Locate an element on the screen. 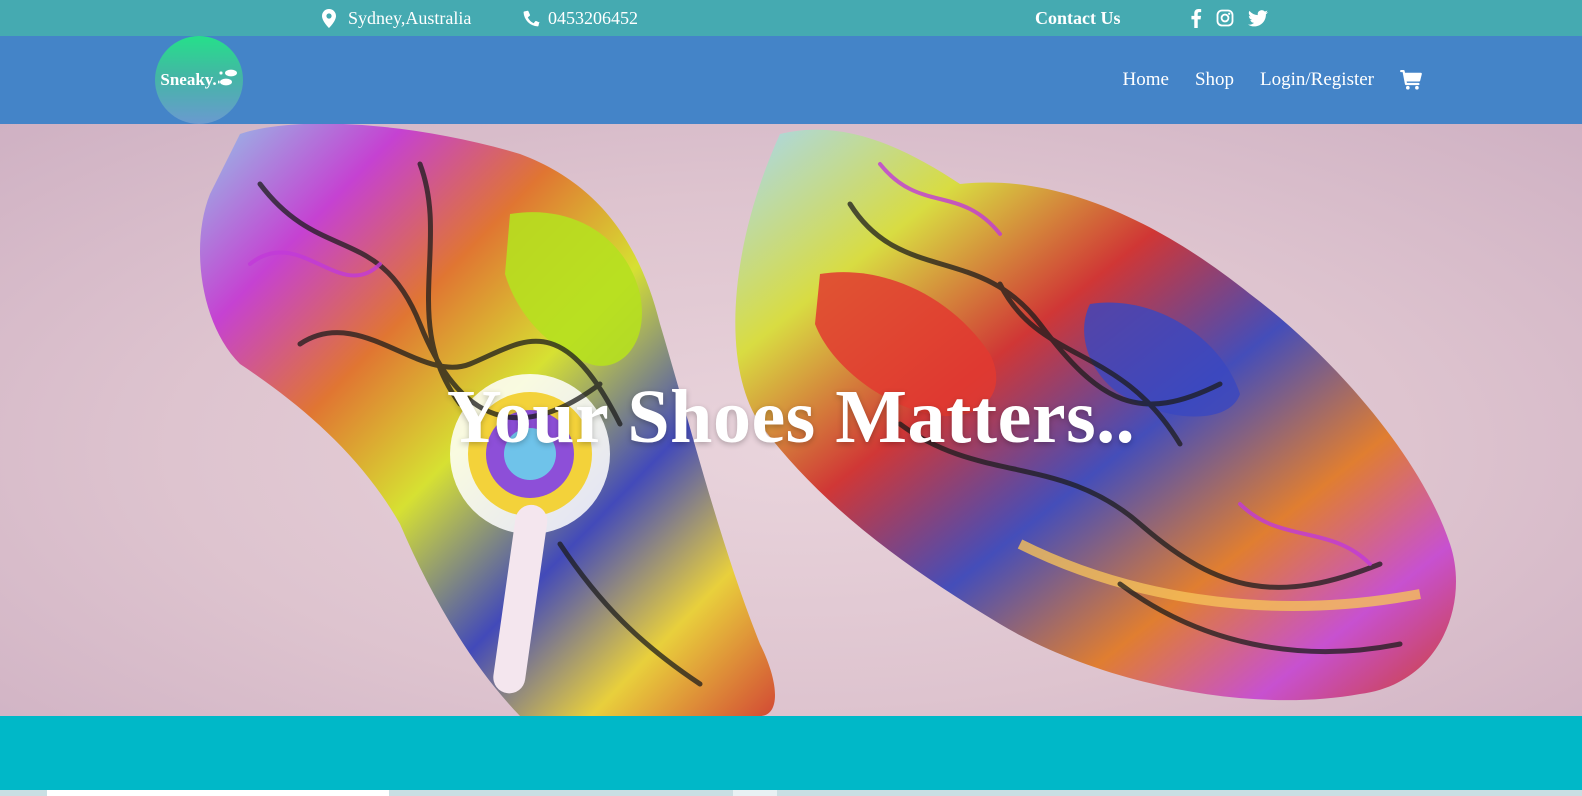  social-links is located at coordinates (1229, 18).